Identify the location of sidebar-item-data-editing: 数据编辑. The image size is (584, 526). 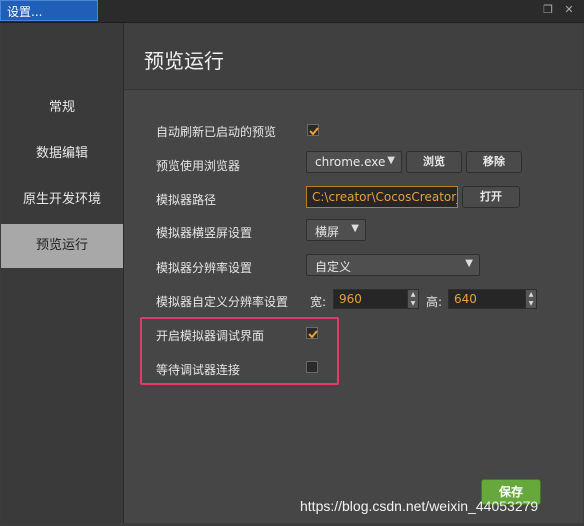
(62, 154).